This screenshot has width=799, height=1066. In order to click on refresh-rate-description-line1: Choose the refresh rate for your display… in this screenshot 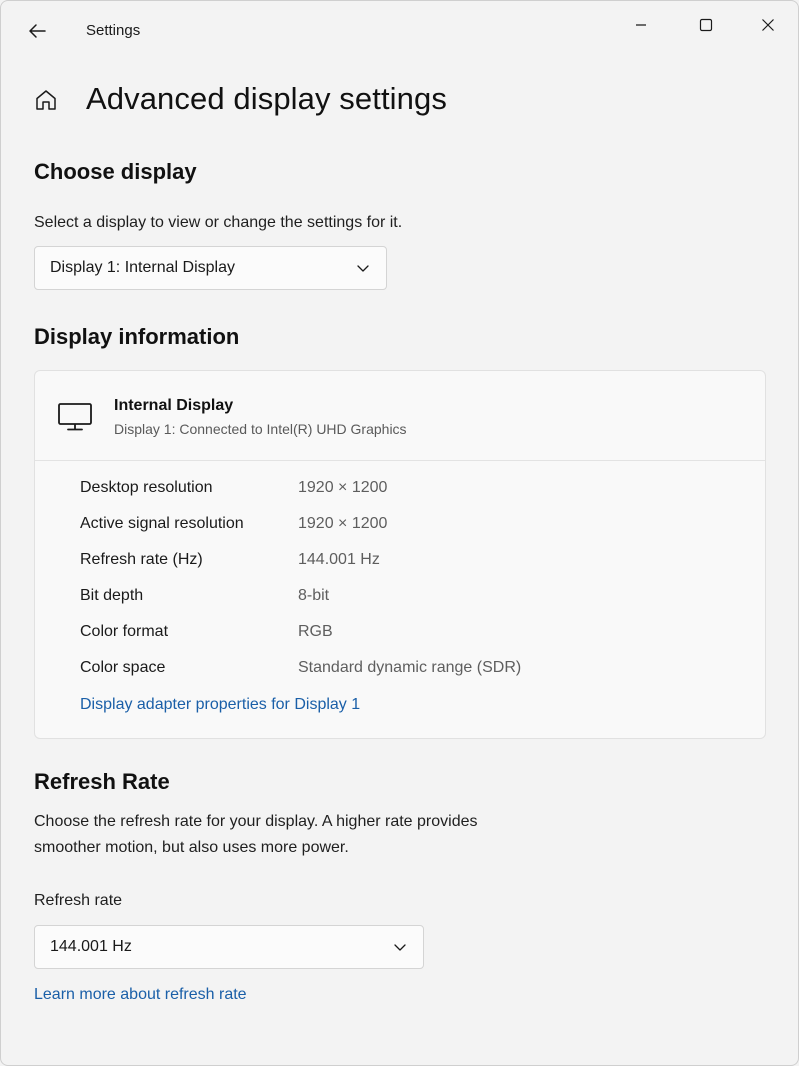, I will do `click(256, 821)`.